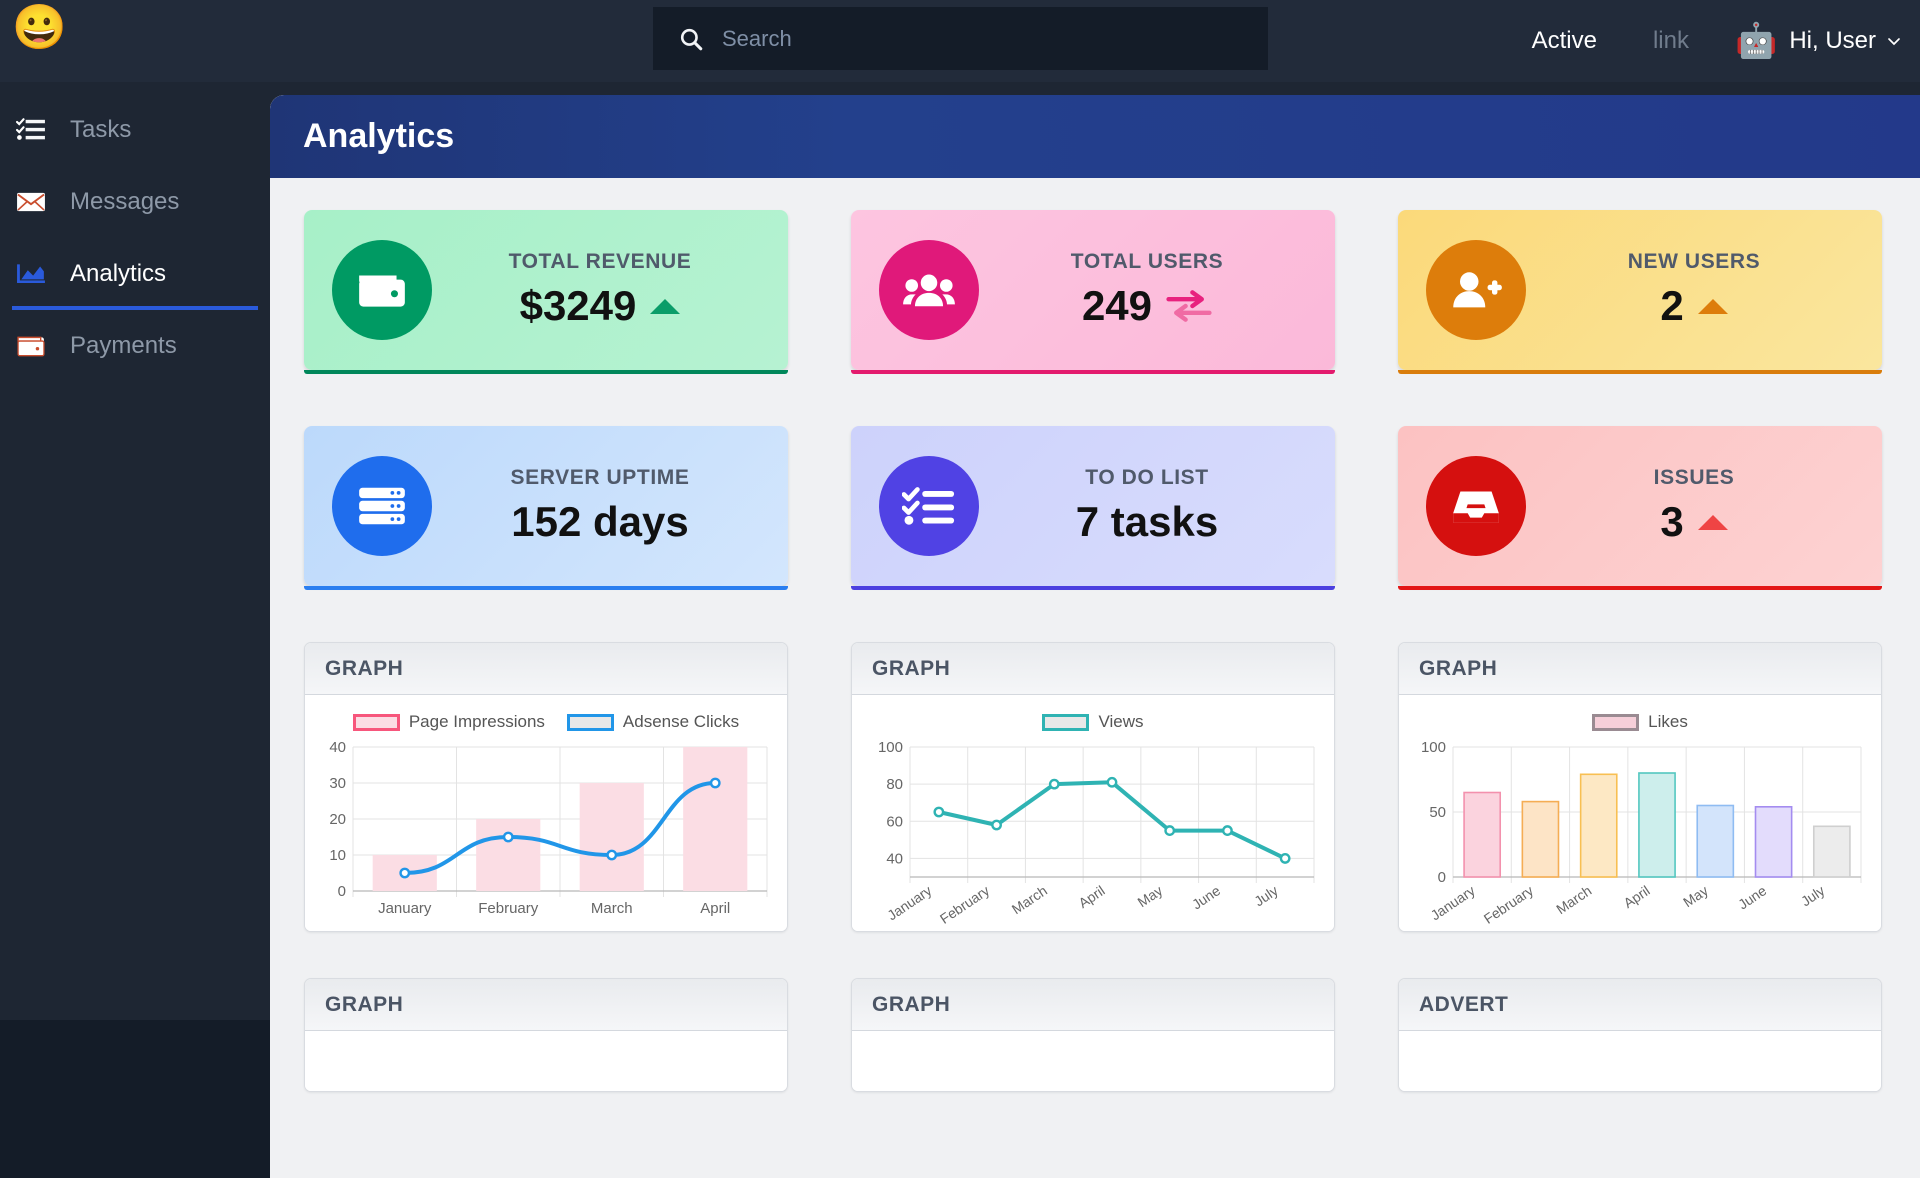 The height and width of the screenshot is (1178, 1920). I want to click on topbar-link-active: Active, so click(1564, 41).